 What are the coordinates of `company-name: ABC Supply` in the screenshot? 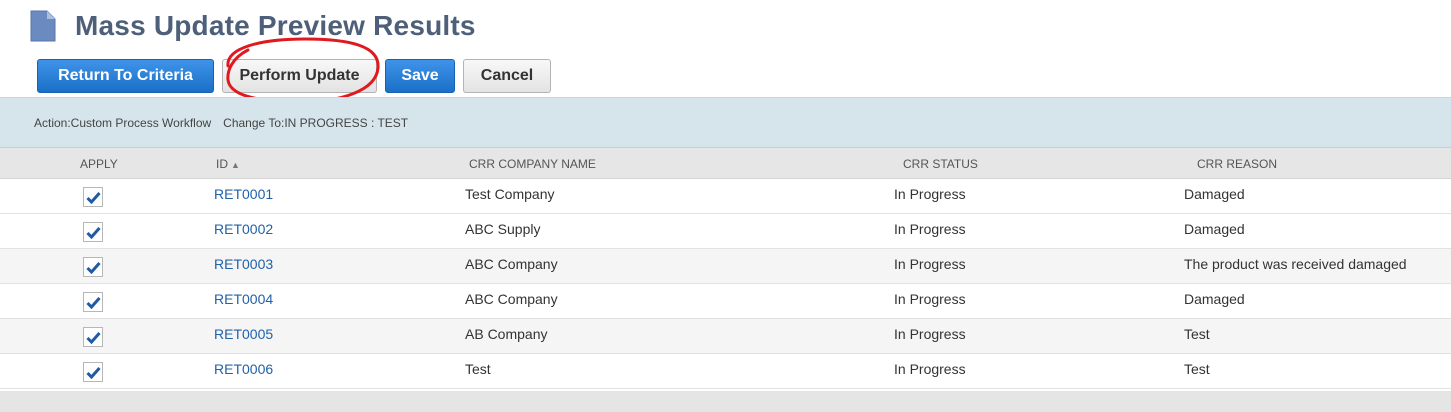 It's located at (503, 229).